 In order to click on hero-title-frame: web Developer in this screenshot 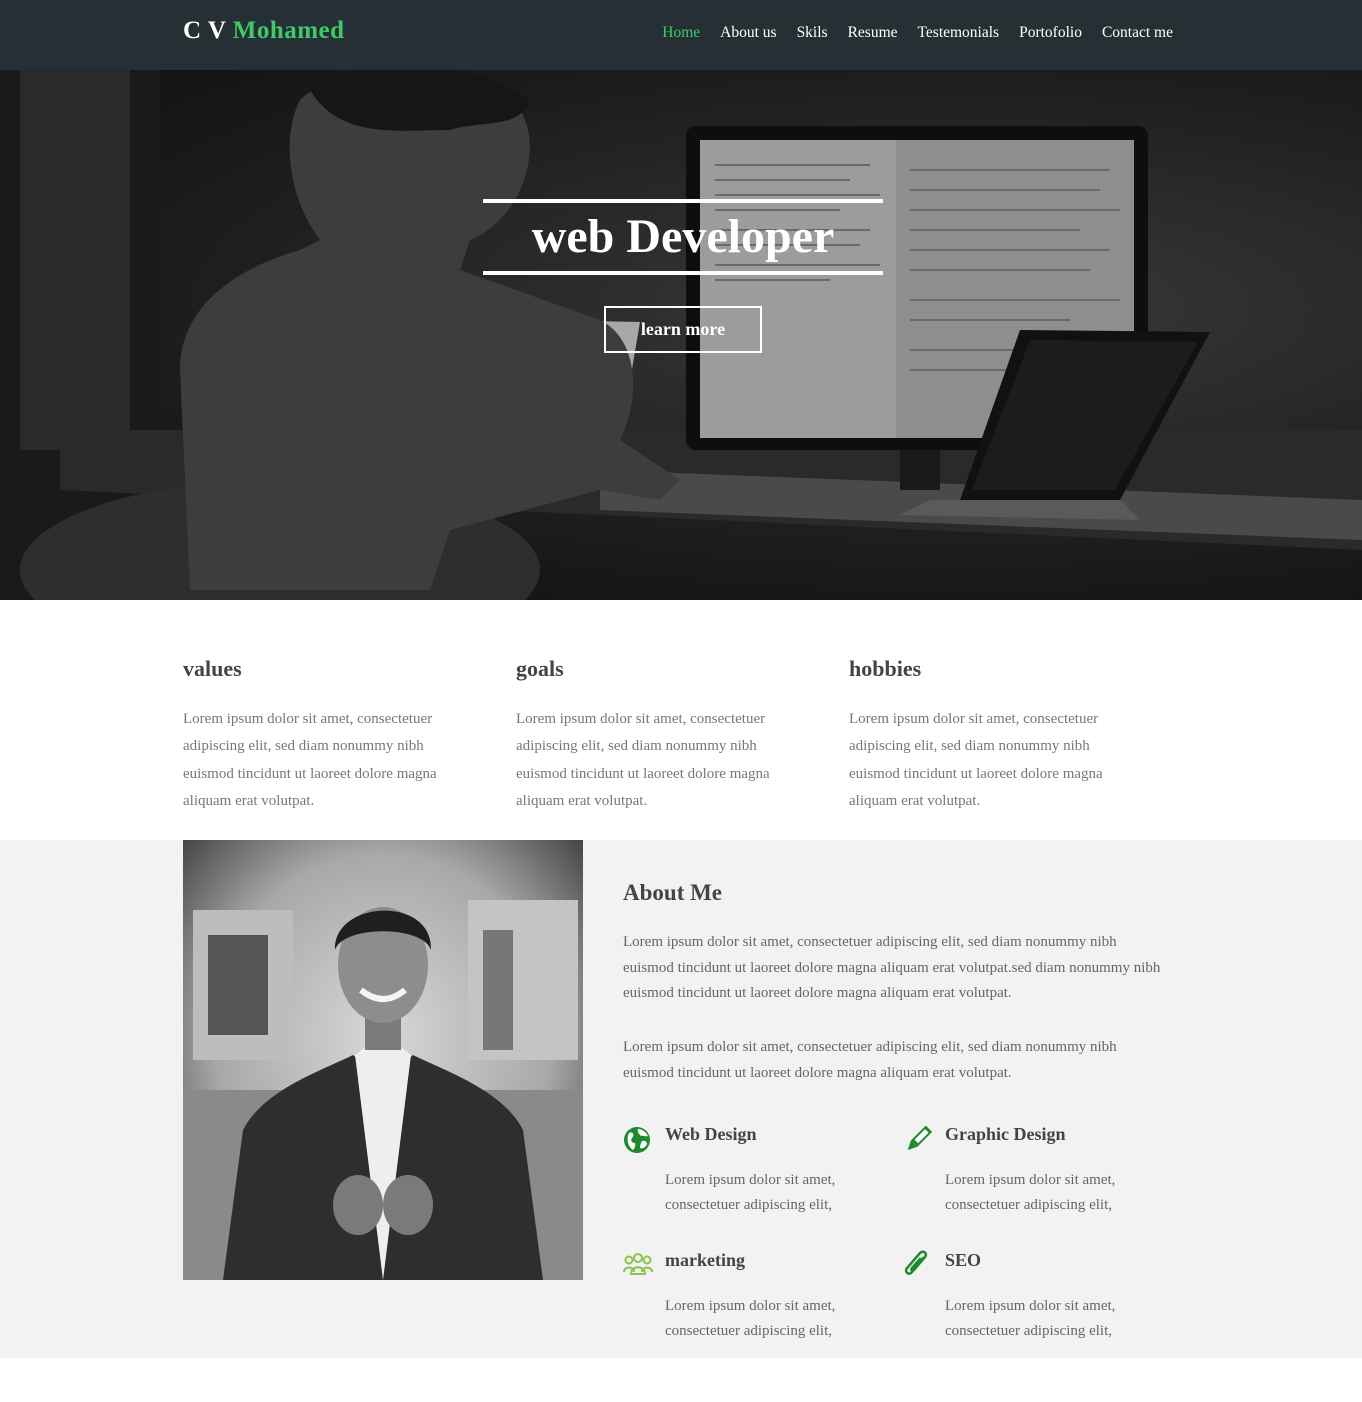, I will do `click(683, 237)`.